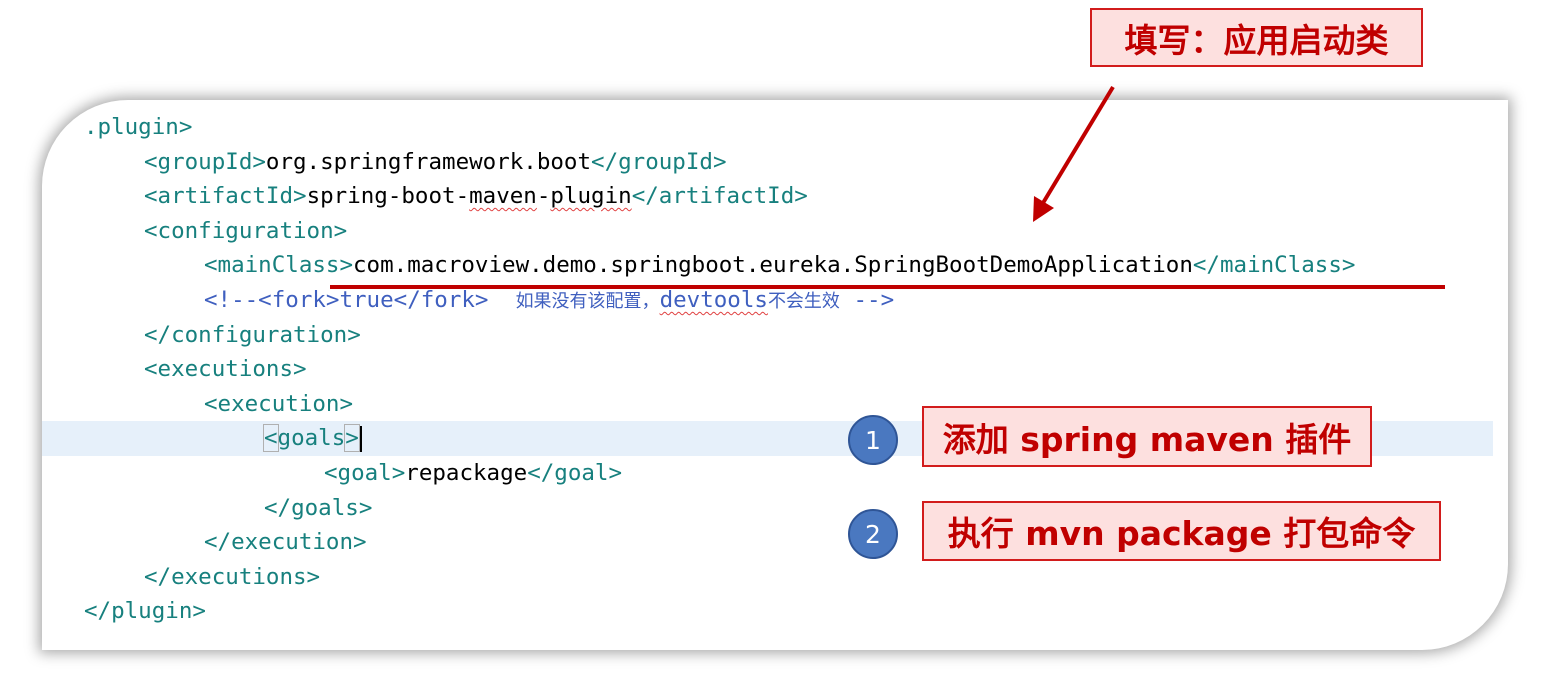  Describe the element at coordinates (873, 534) in the screenshot. I see `step-2-badge: 2` at that location.